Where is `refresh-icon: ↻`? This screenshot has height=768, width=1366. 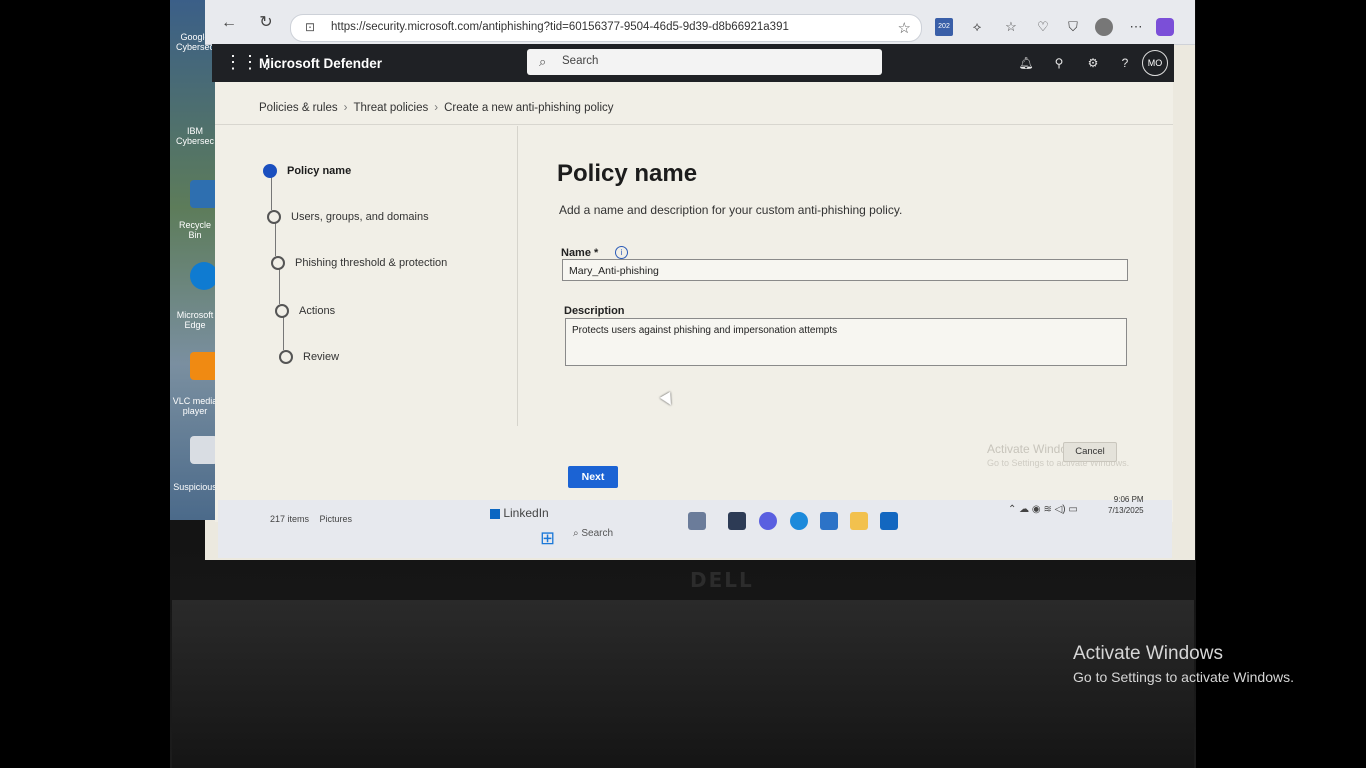 refresh-icon: ↻ is located at coordinates (266, 23).